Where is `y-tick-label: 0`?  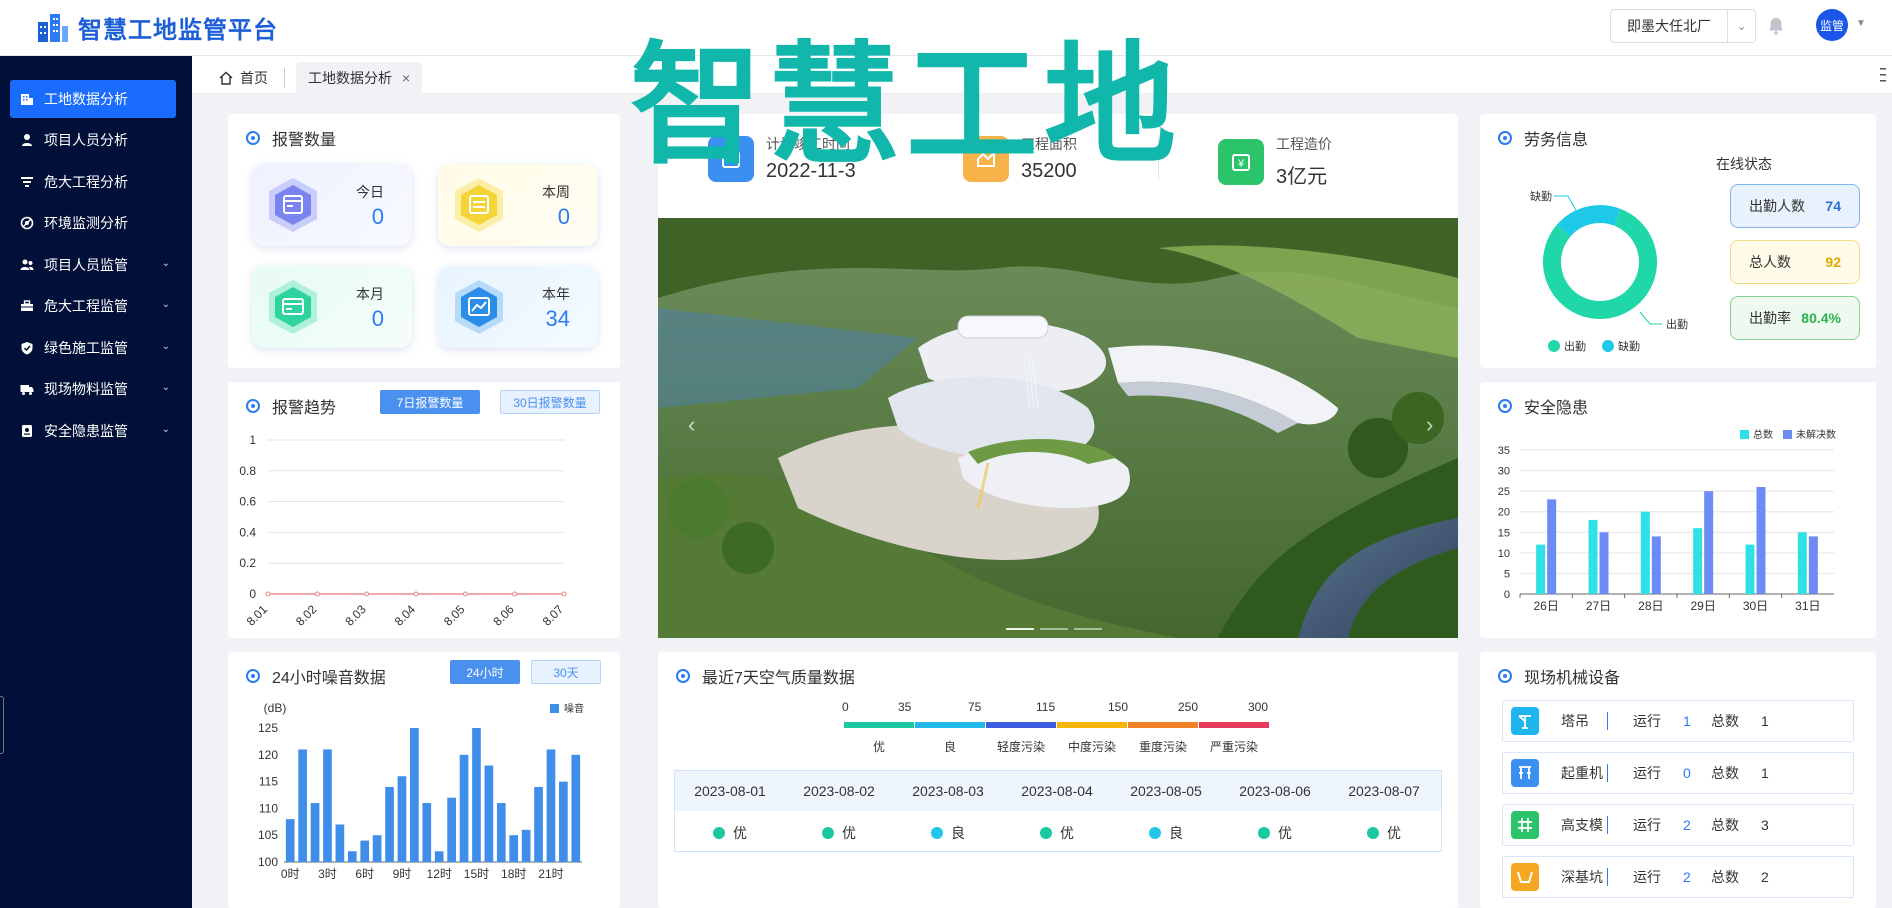
y-tick-label: 0 is located at coordinates (1507, 595).